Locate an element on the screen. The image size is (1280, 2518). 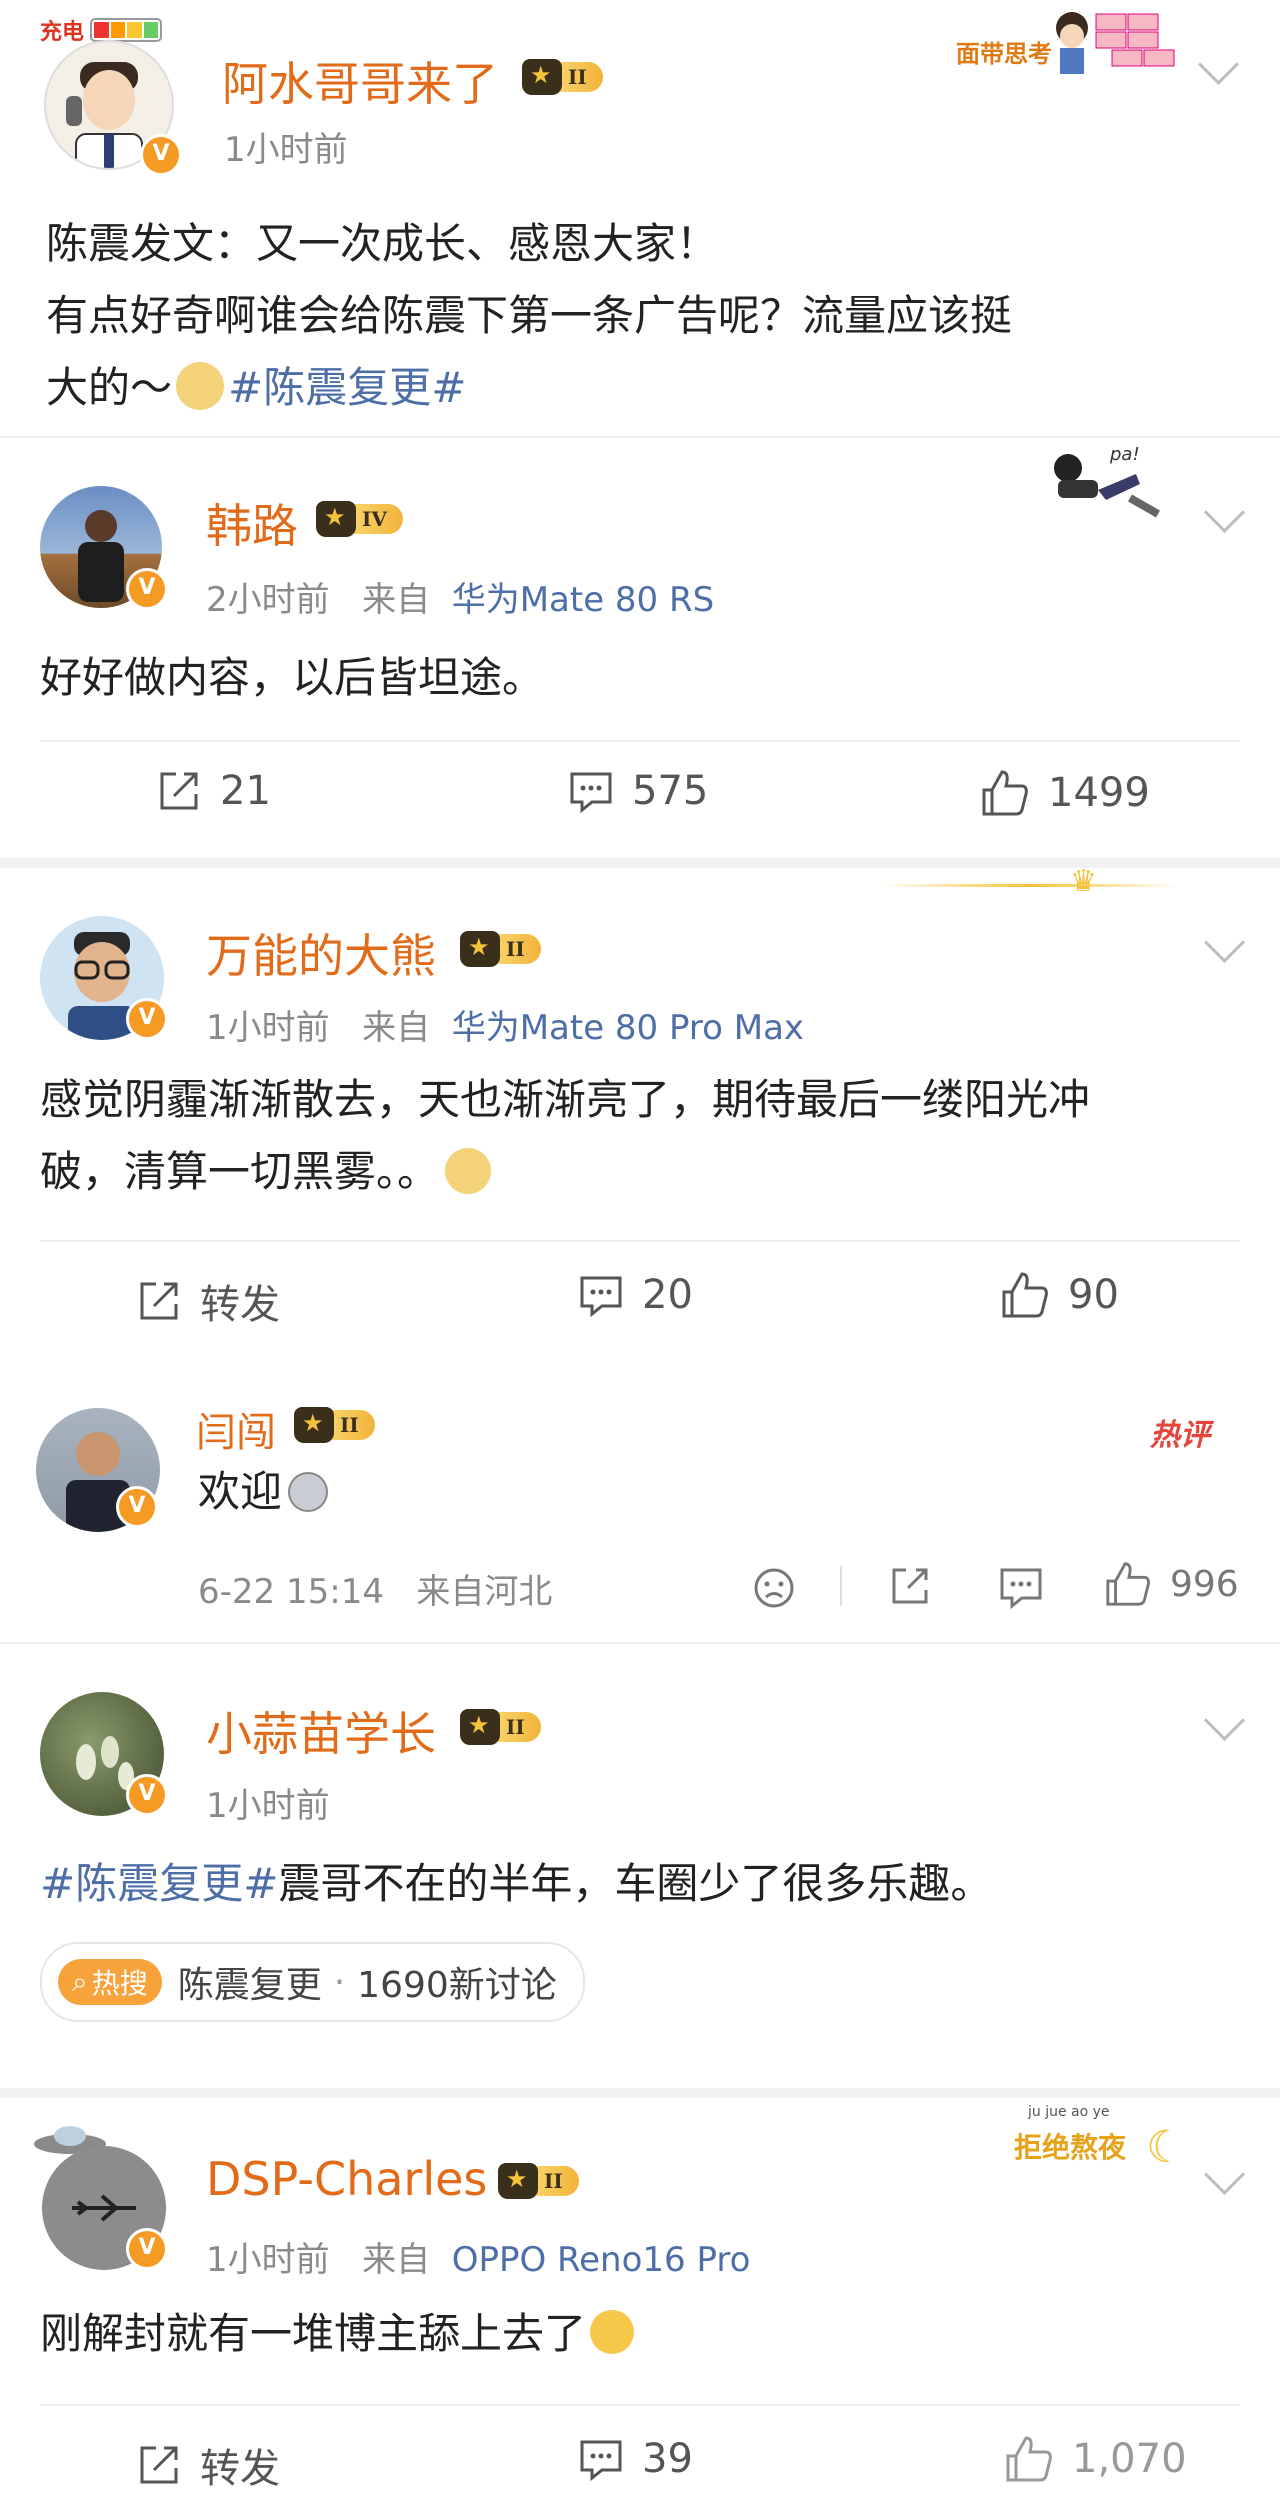
author-name: 小蒜苗学长 is located at coordinates (321, 1731).